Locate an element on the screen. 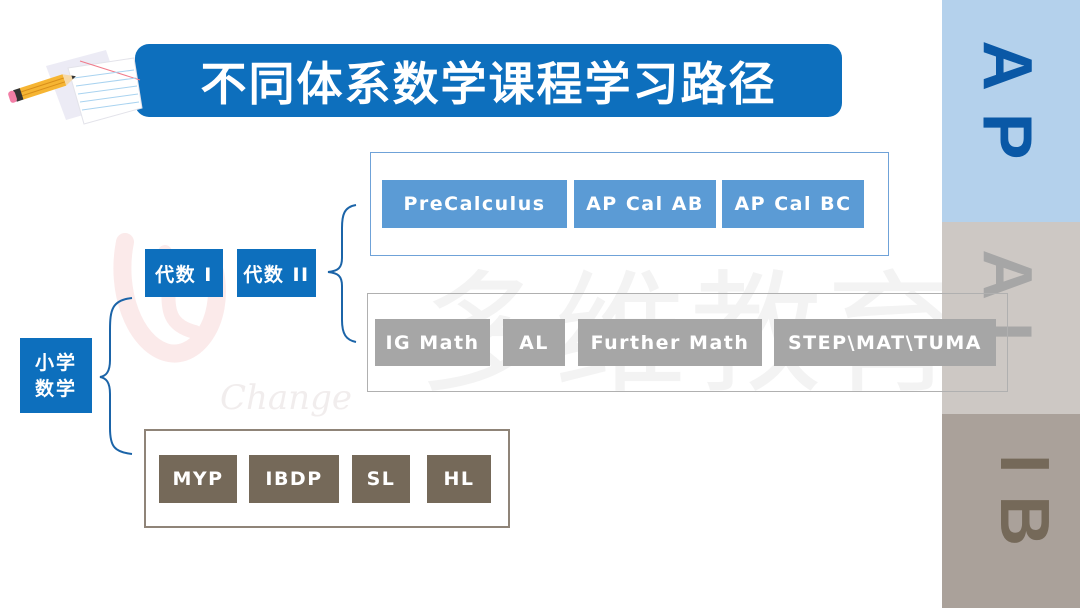 The width and height of the screenshot is (1080, 608). title-banner: 不同体系数学课程学习路径 is located at coordinates (488, 80).